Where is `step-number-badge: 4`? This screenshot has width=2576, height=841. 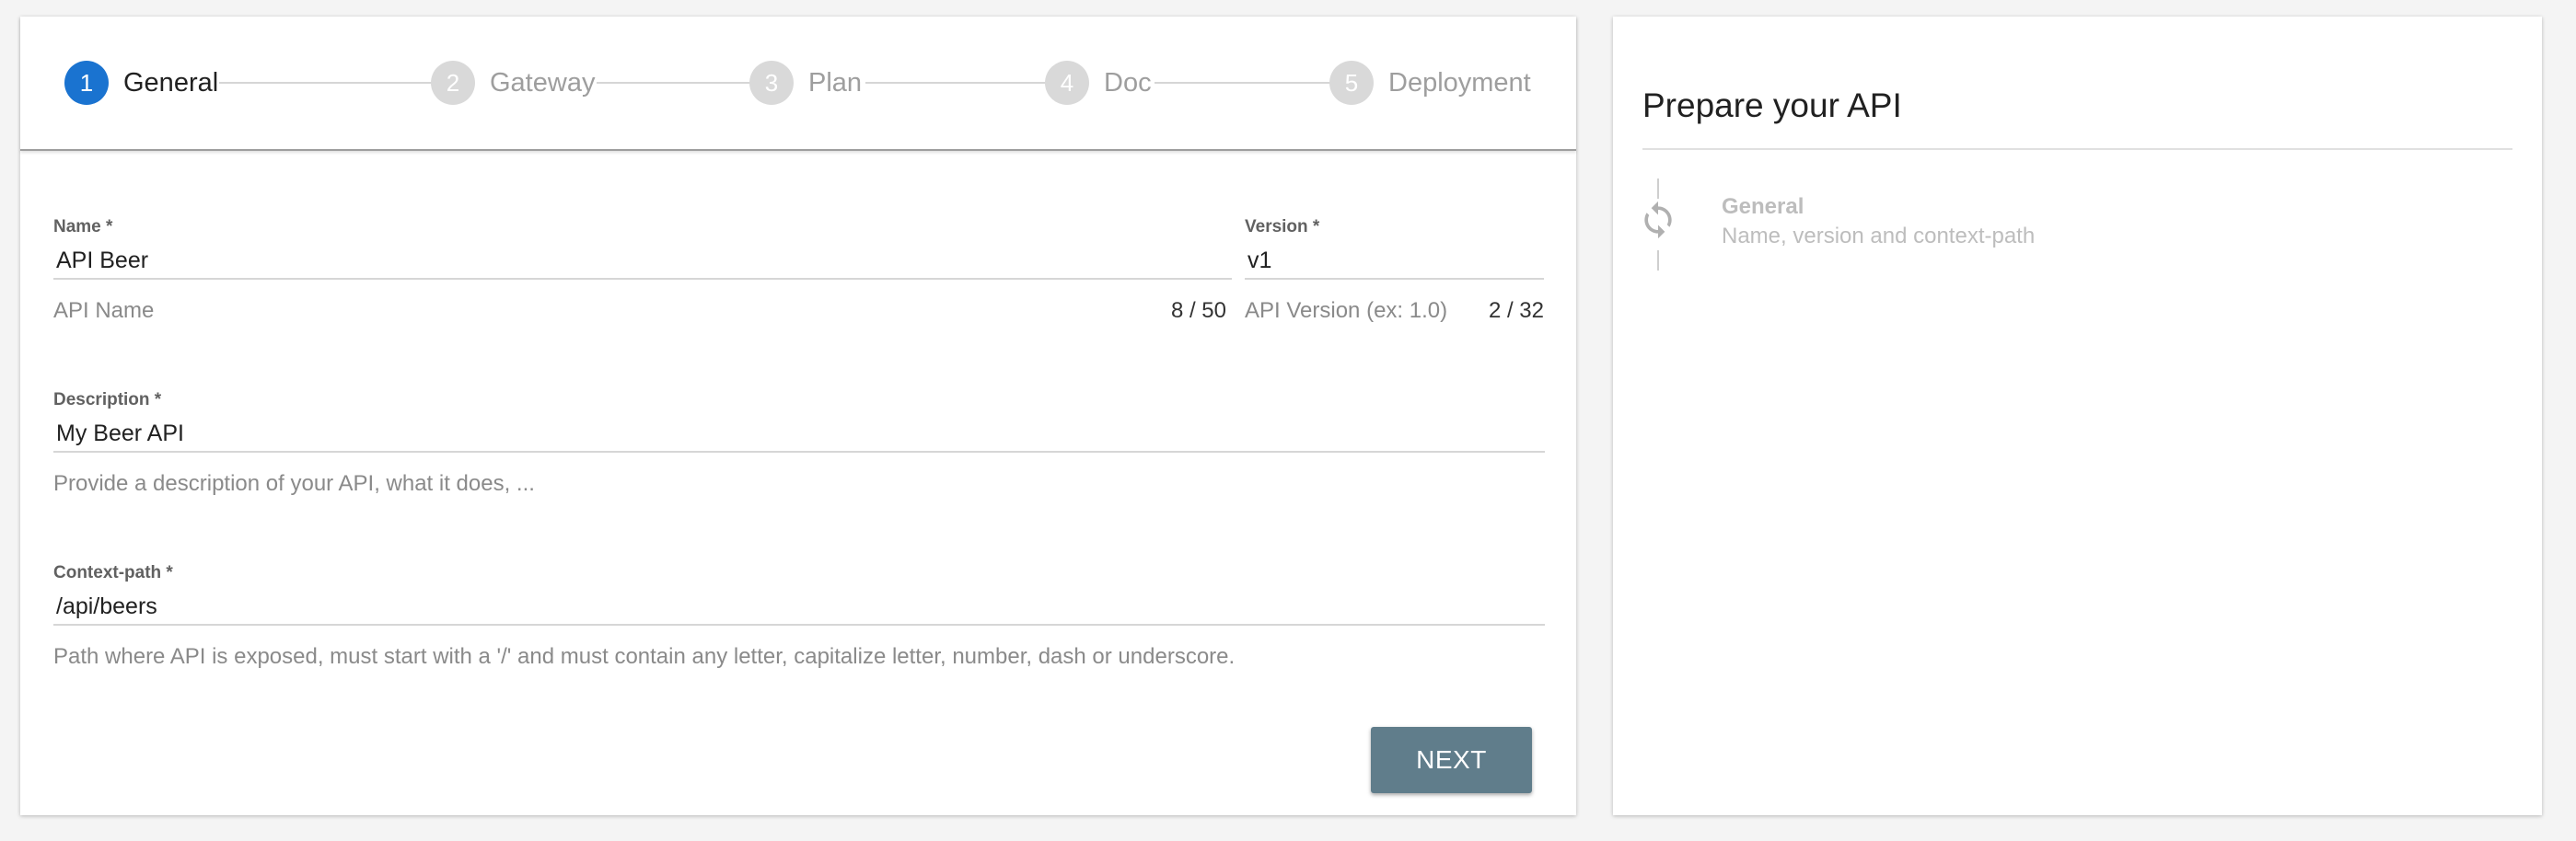
step-number-badge: 4 is located at coordinates (1067, 83).